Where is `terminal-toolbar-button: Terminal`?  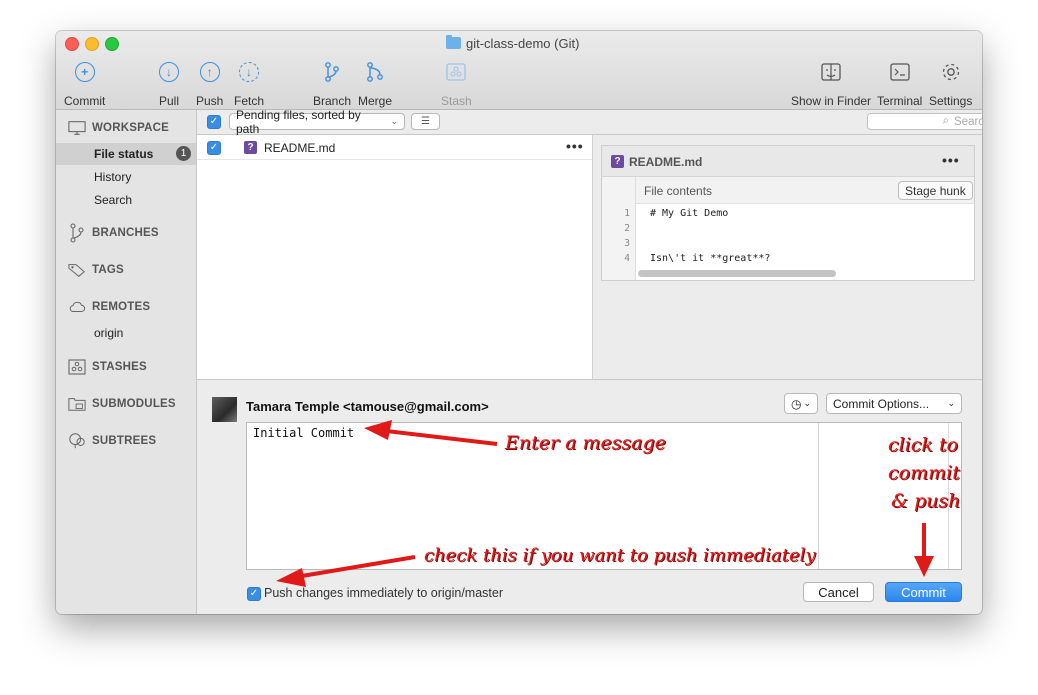
terminal-toolbar-button: Terminal is located at coordinates (899, 84).